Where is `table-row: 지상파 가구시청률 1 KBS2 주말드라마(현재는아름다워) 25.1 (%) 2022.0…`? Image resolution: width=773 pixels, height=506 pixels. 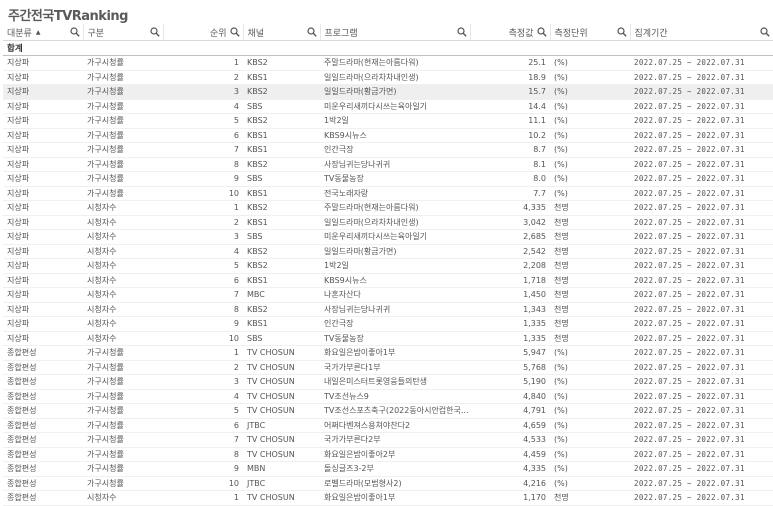 table-row: 지상파 가구시청률 1 KBS2 주말드라마(현재는아름다워) 25.1 (%) 2022.0… is located at coordinates (388, 63).